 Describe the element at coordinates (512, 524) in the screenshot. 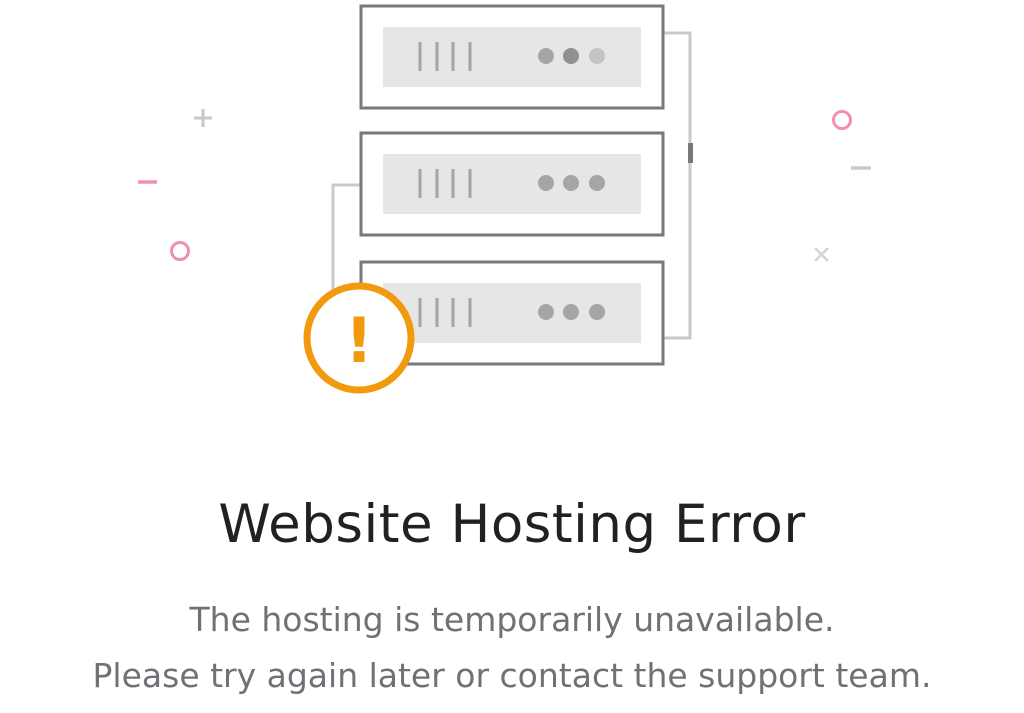

I see `page-title: Website Hosting Error` at that location.